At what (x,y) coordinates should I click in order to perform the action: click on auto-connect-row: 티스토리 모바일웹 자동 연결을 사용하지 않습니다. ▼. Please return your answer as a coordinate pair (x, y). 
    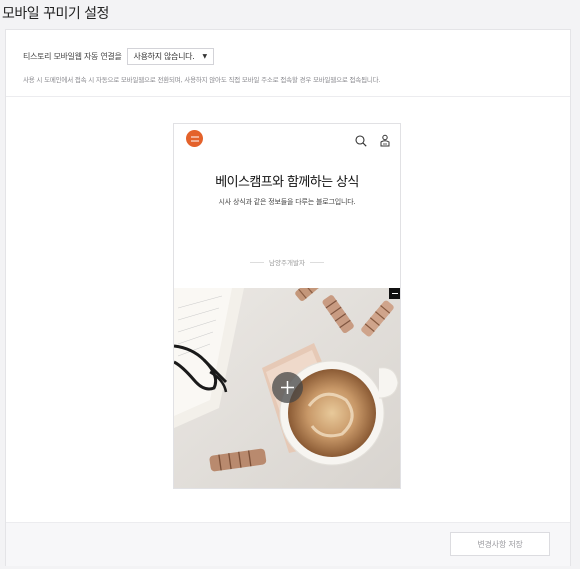
    Looking at the image, I should click on (118, 56).